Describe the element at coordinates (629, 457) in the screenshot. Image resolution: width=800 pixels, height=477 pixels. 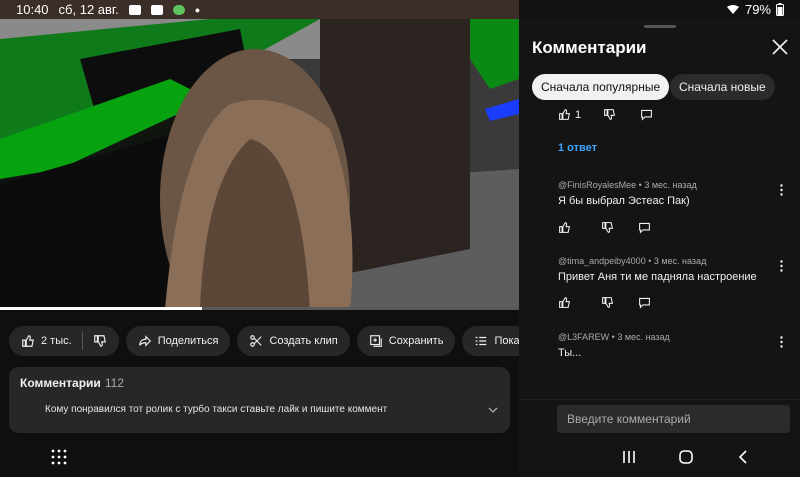
I see `recent-apps-icon` at that location.